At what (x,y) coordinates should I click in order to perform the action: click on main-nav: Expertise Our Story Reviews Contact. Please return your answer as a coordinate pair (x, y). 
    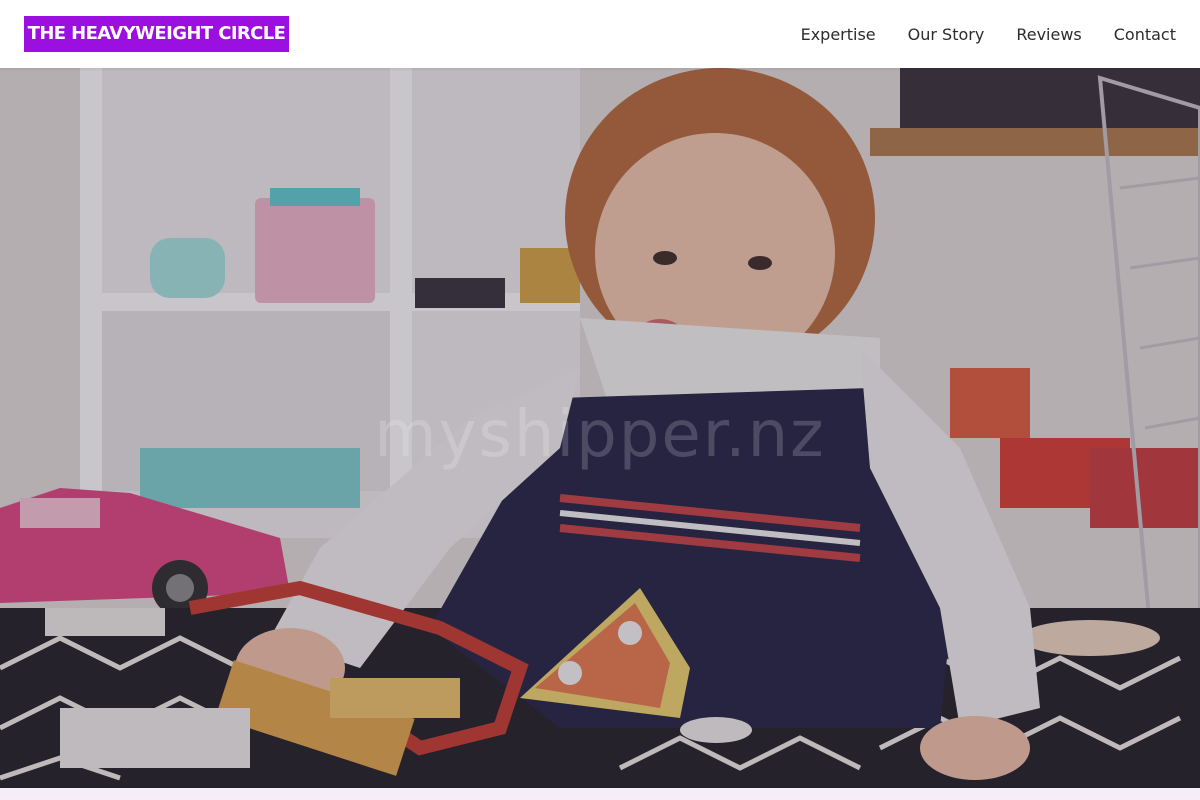
    Looking at the image, I should click on (988, 34).